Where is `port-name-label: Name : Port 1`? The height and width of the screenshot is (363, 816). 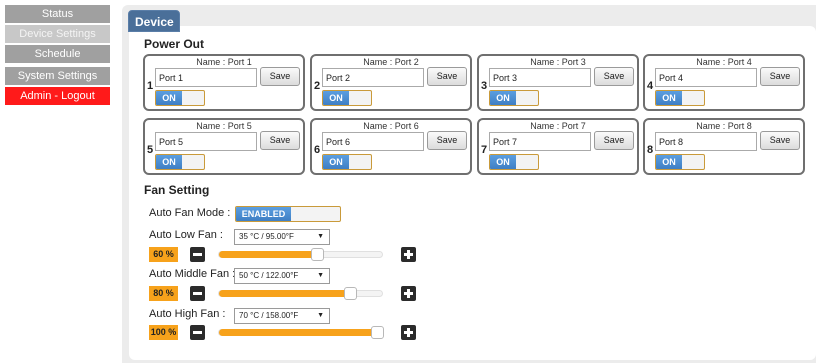
port-name-label: Name : Port 1 is located at coordinates (224, 62).